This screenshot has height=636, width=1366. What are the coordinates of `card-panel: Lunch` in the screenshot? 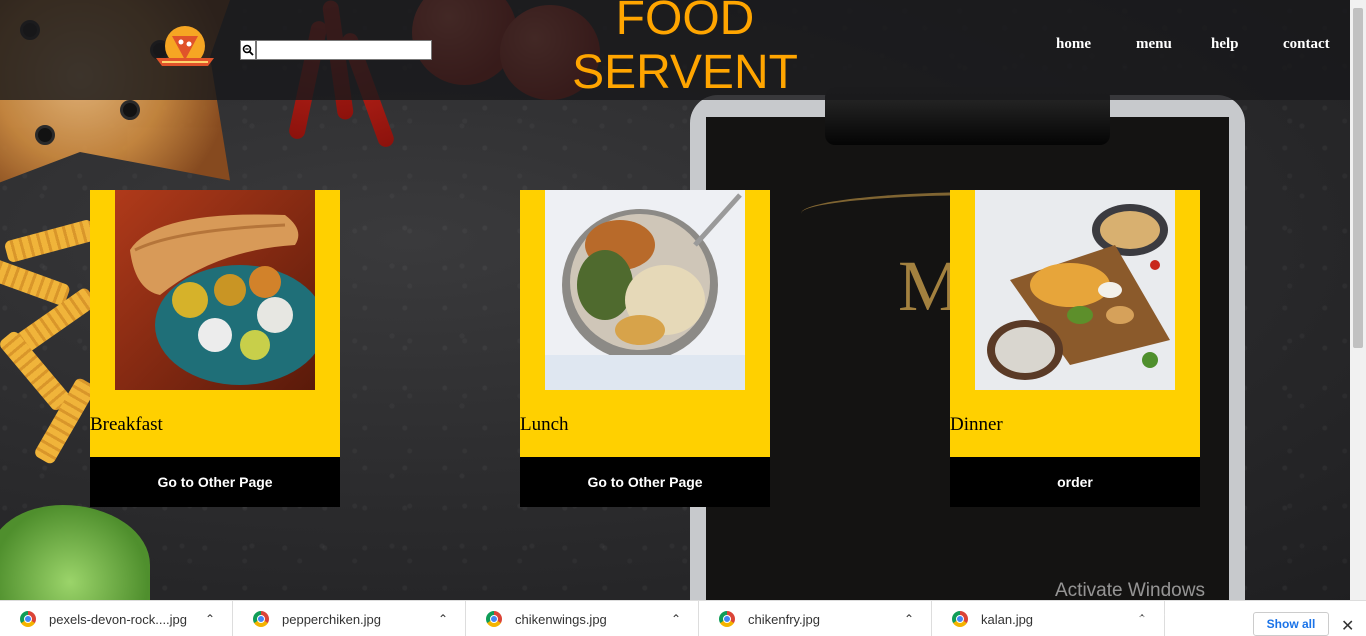 It's located at (645, 323).